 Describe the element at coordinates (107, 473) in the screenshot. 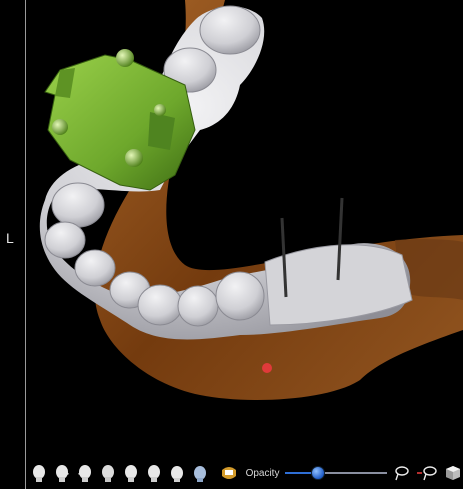

I see `head-back-icon` at that location.